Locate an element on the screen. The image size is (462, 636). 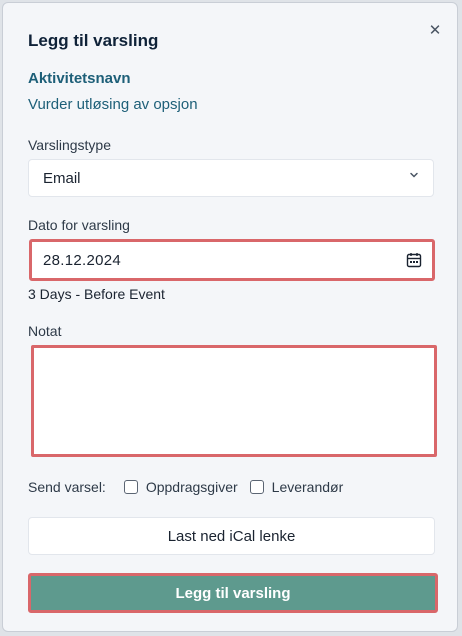
activity-name: Aktivitetsnavn is located at coordinates (79, 78).